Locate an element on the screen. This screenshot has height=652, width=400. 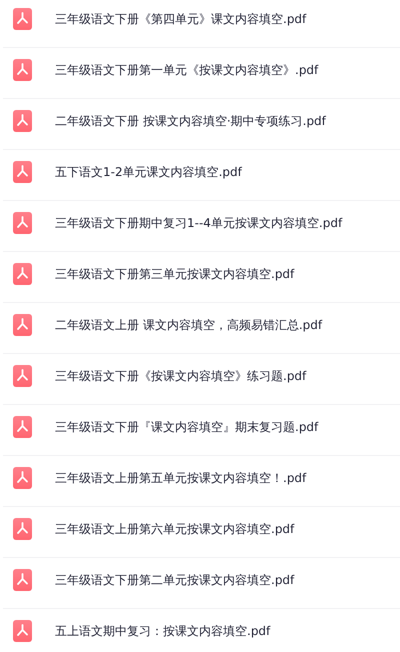
file-name: 三年级语文下册第三单元按课文内容填空.pdf is located at coordinates (174, 274).